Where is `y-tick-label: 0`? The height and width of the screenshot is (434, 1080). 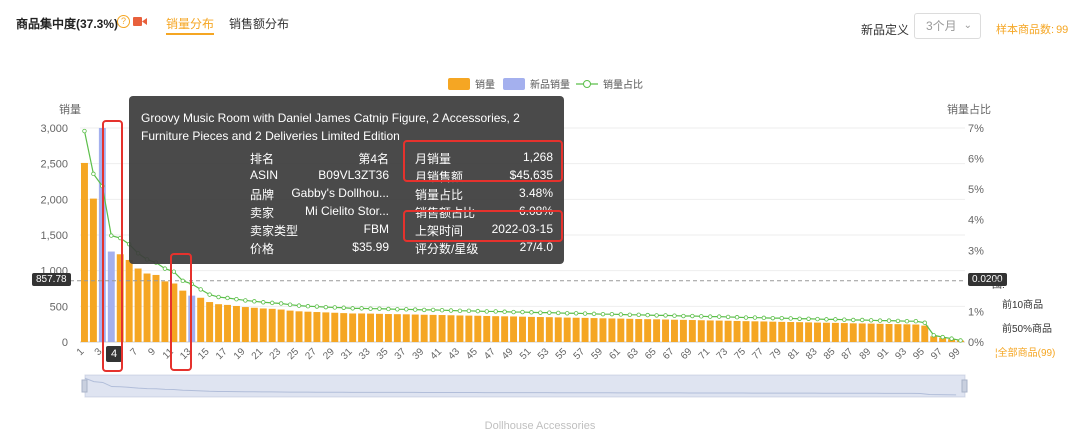
y-tick-label: 0 is located at coordinates (65, 343).